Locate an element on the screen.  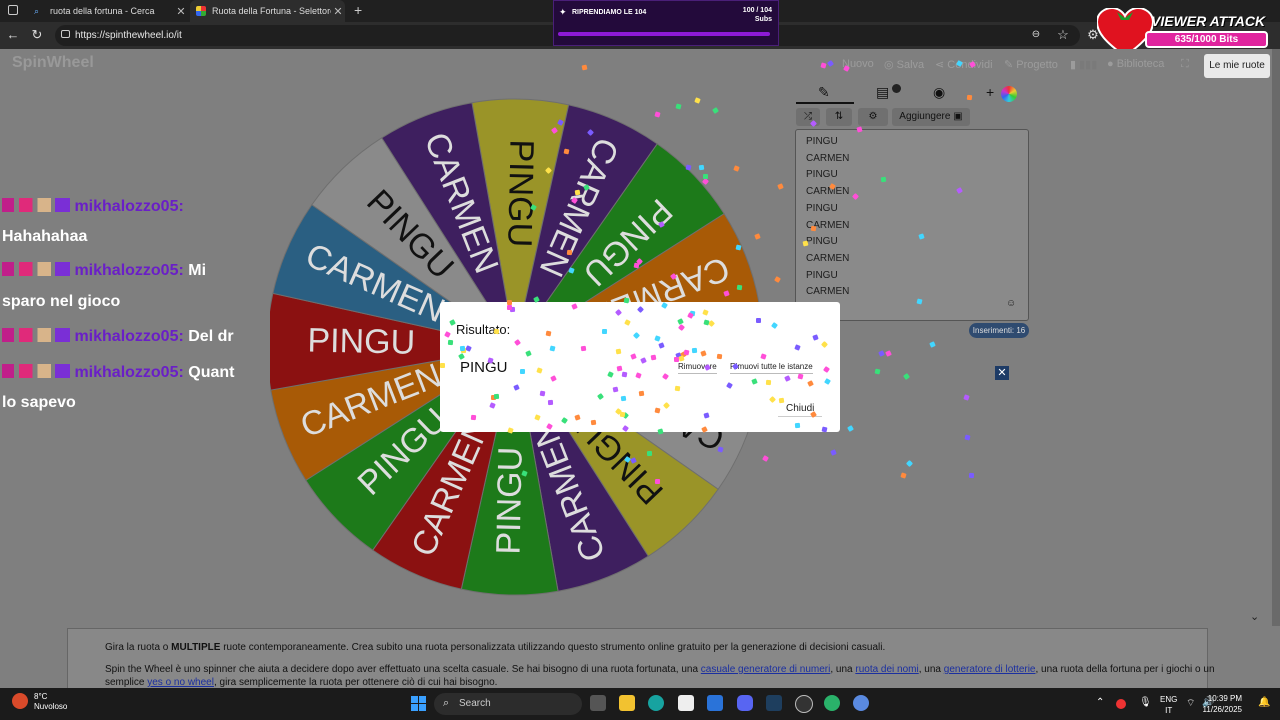
chat-message: mikhalozzo05: Quant is located at coordinates (118, 373).